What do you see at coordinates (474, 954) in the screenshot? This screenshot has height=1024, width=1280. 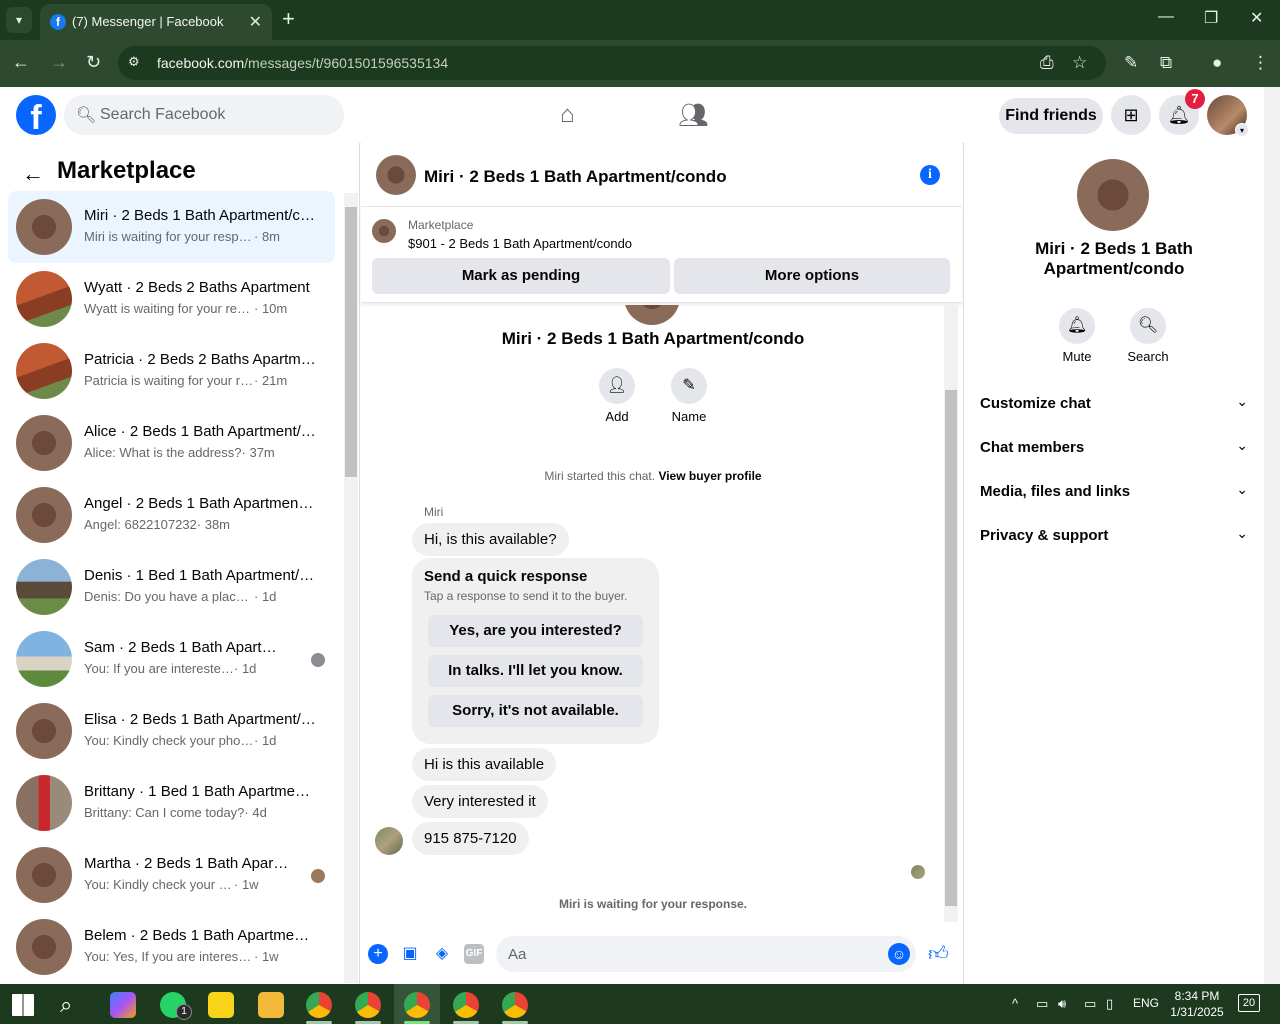 I see `gif-icon: GIF` at bounding box center [474, 954].